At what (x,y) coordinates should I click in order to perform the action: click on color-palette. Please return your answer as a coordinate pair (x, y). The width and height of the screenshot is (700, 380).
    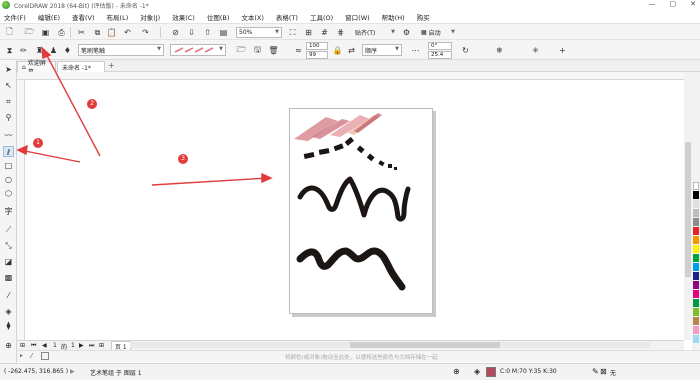
    Looking at the image, I should click on (696, 217).